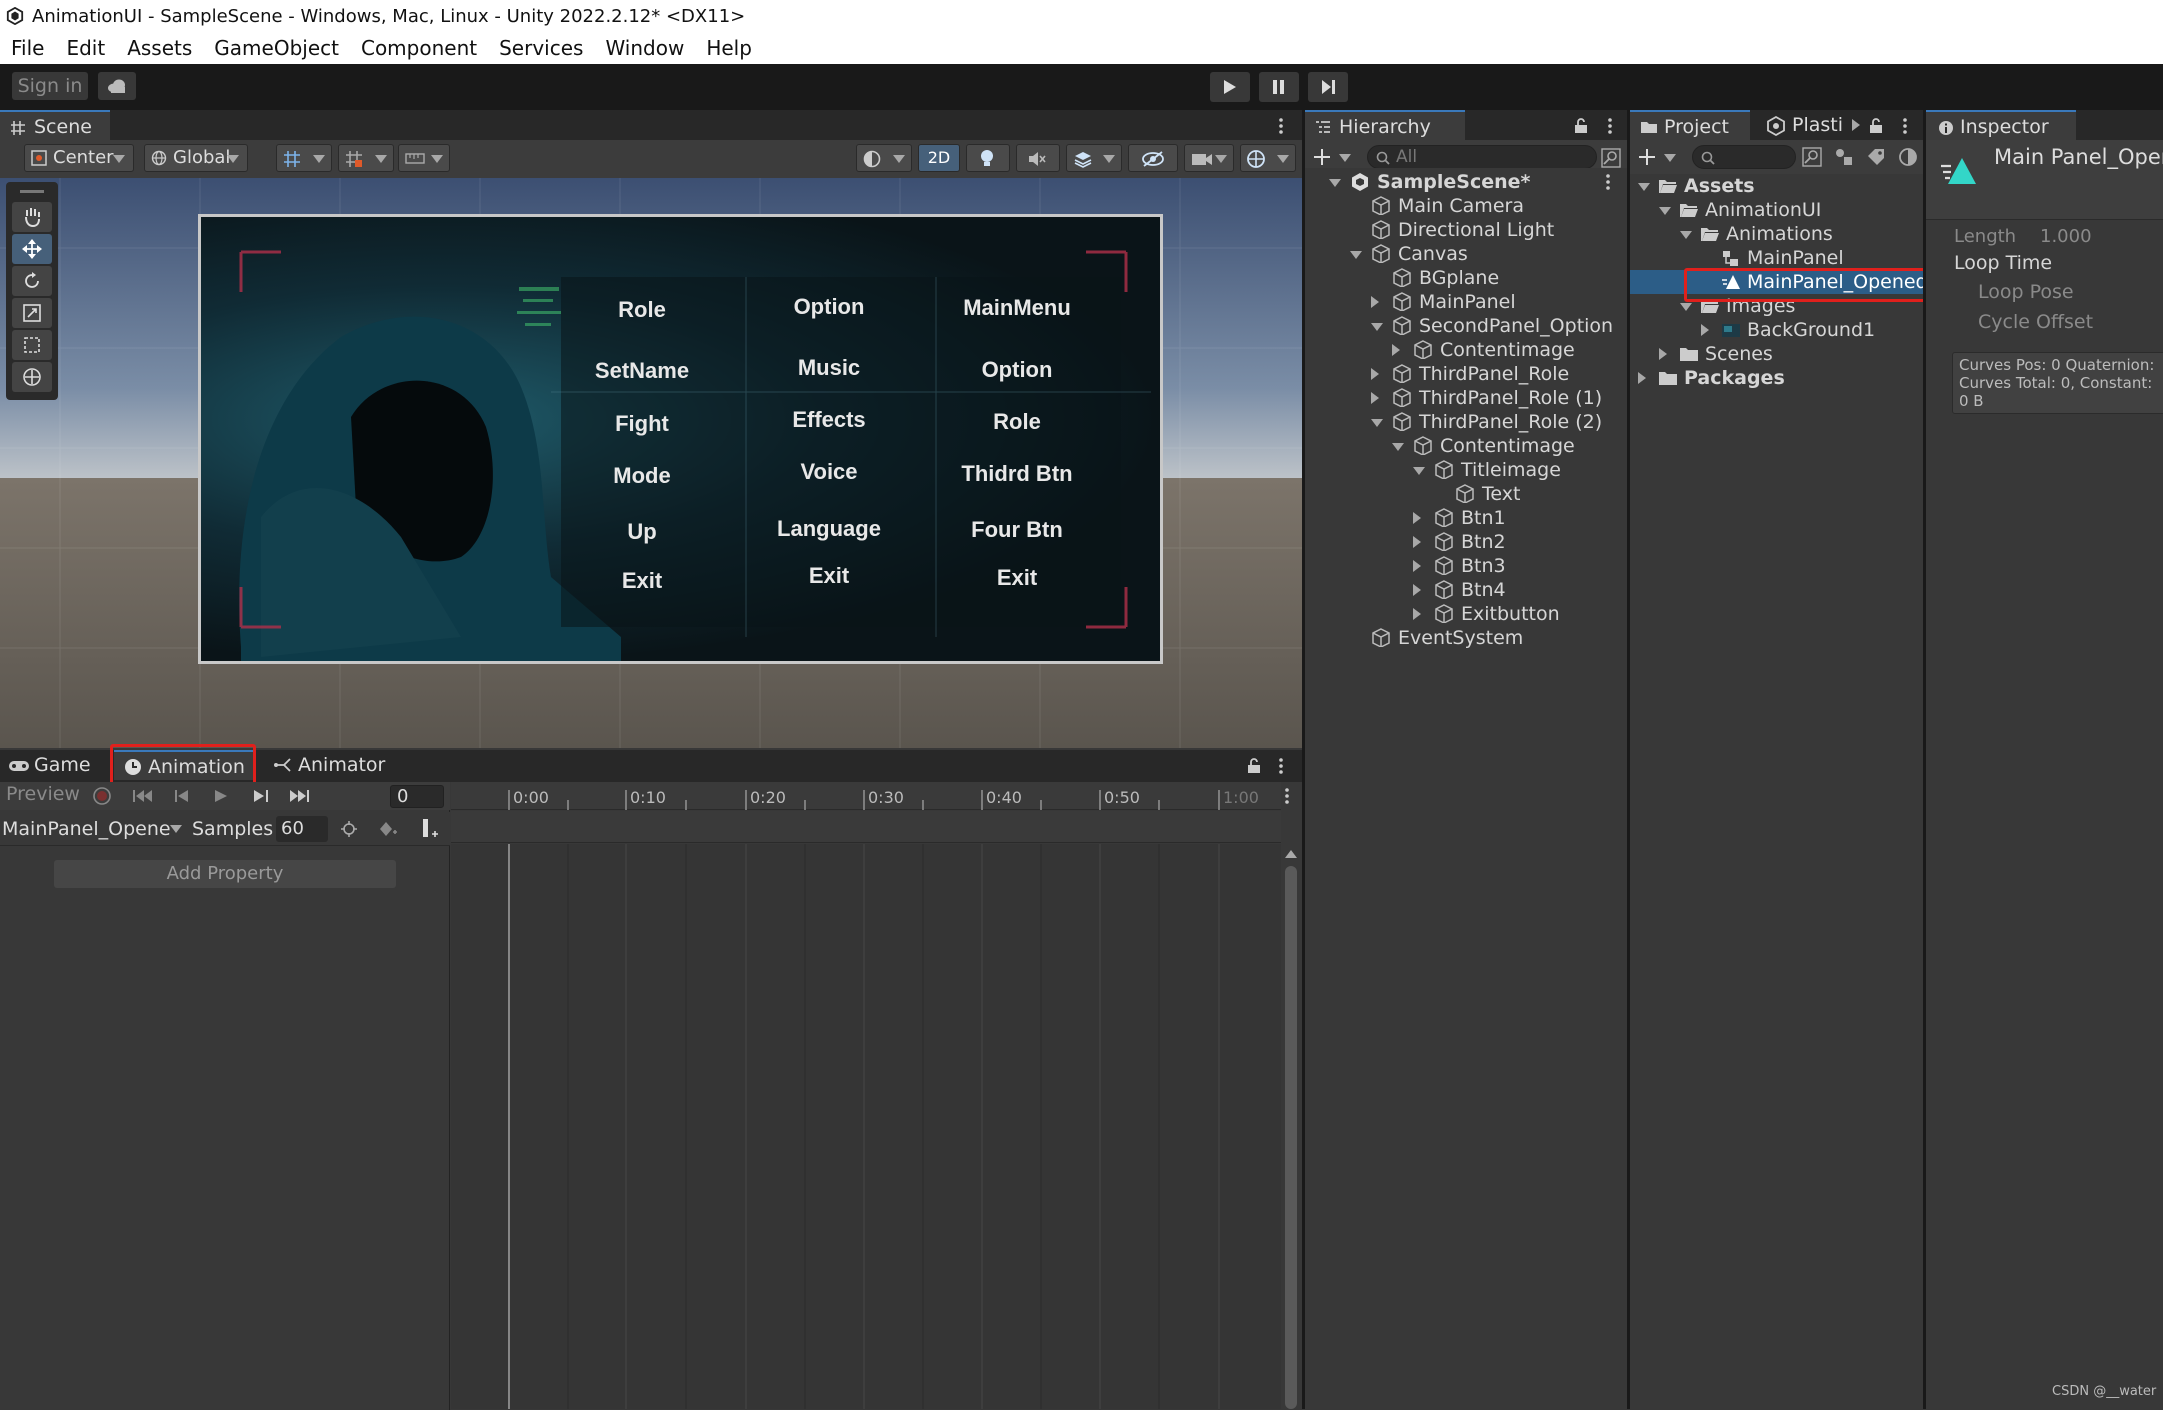 This screenshot has width=2163, height=1410. Describe the element at coordinates (1466, 566) in the screenshot. I see `hierarchy-item: Btn3` at that location.